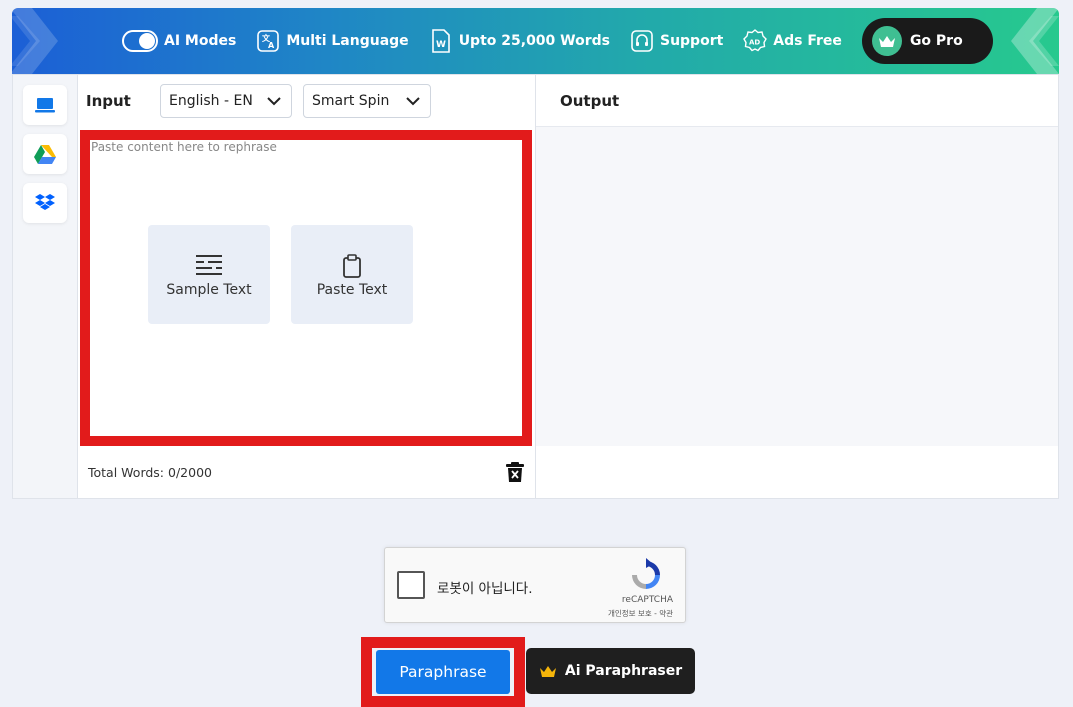  What do you see at coordinates (646, 573) in the screenshot?
I see `recaptcha-logo-icon` at bounding box center [646, 573].